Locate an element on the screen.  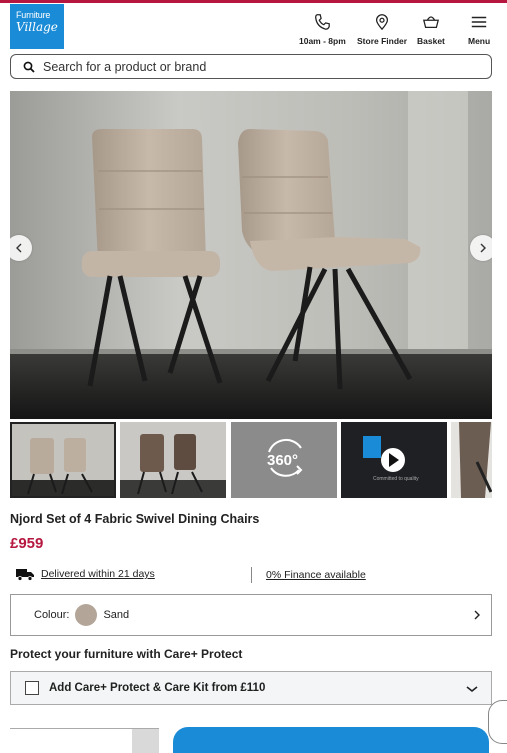
logo-text-bottom: Village is located at coordinates (37, 27).